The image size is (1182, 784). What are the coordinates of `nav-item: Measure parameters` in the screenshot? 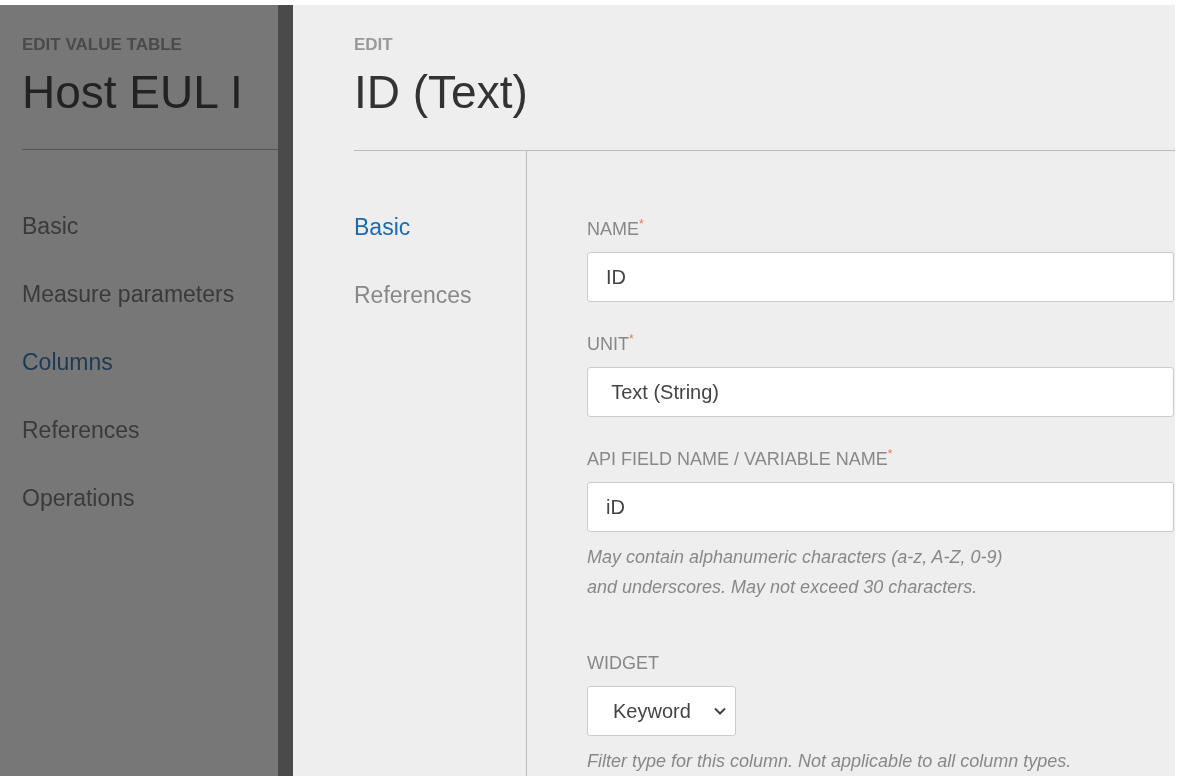 It's located at (150, 294).